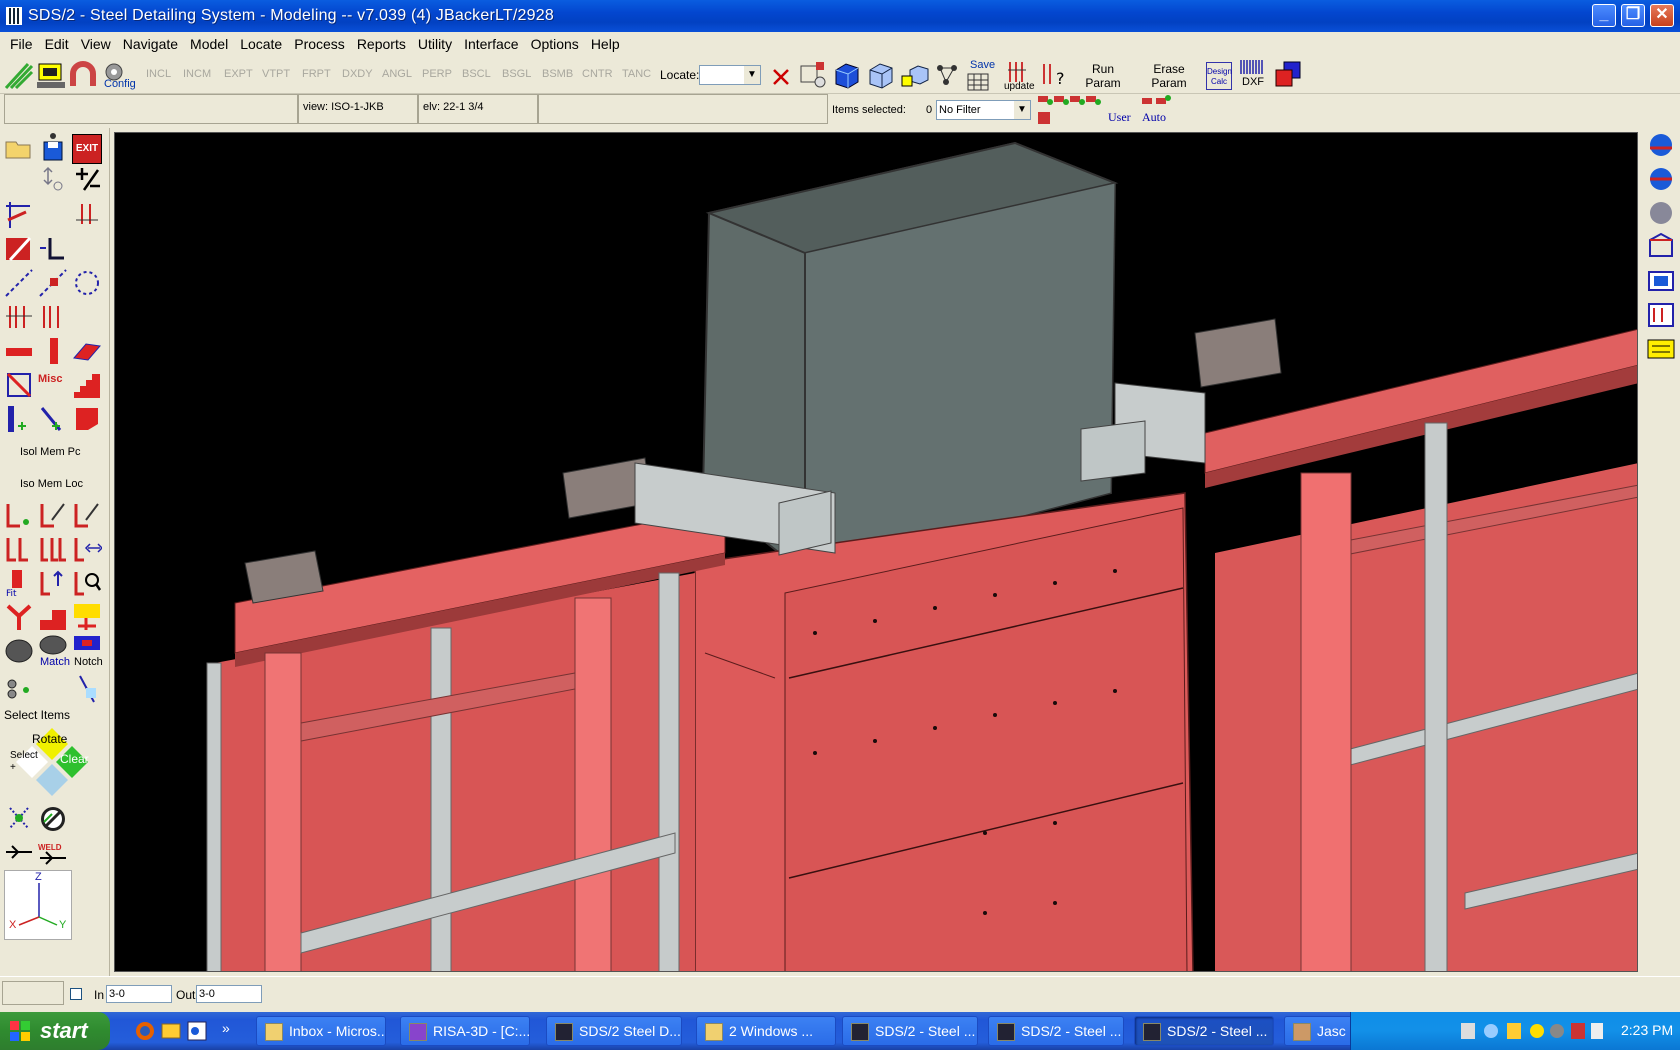  What do you see at coordinates (53, 179) in the screenshot?
I see `move-updown-icon` at bounding box center [53, 179].